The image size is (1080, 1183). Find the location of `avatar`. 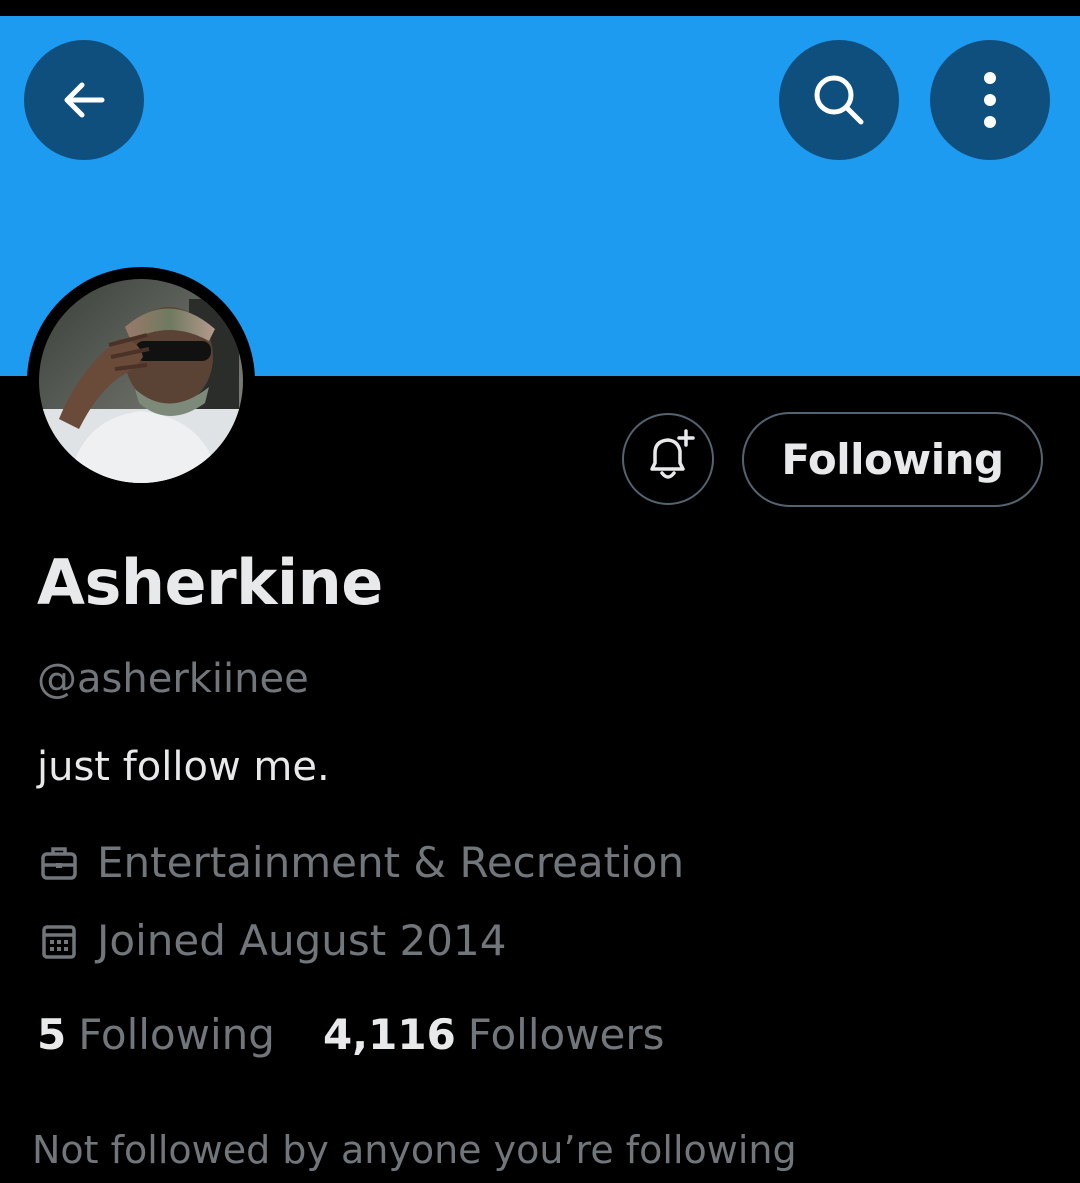

avatar is located at coordinates (141, 381).